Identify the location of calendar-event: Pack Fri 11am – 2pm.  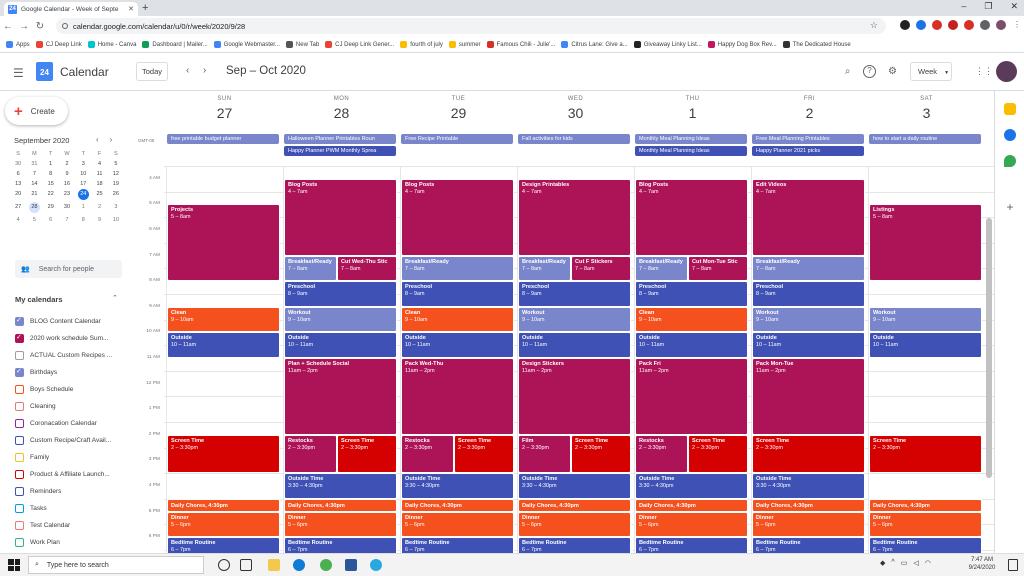
(691, 396).